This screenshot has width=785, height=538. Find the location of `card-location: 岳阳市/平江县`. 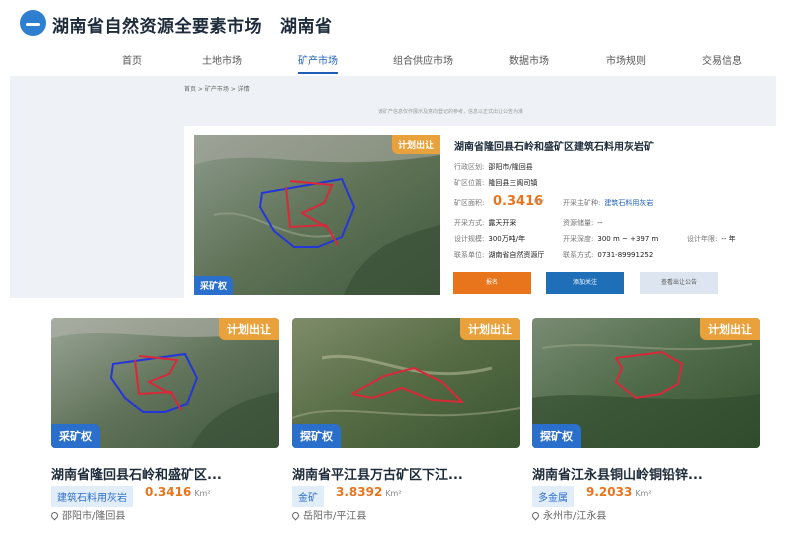

card-location: 岳阳市/平江县 is located at coordinates (328, 514).